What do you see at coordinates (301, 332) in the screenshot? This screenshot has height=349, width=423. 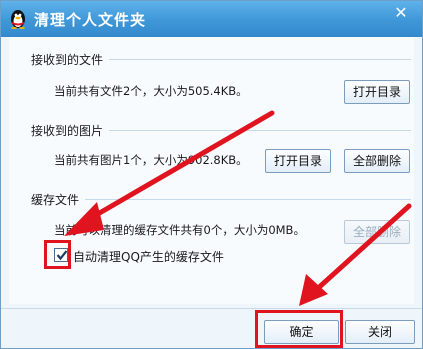 I see `ok-button: 确定` at bounding box center [301, 332].